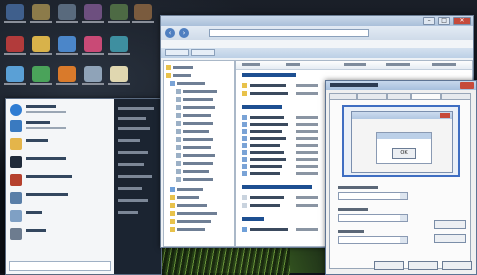  I want to click on forward-button: ›, so click(184, 33).